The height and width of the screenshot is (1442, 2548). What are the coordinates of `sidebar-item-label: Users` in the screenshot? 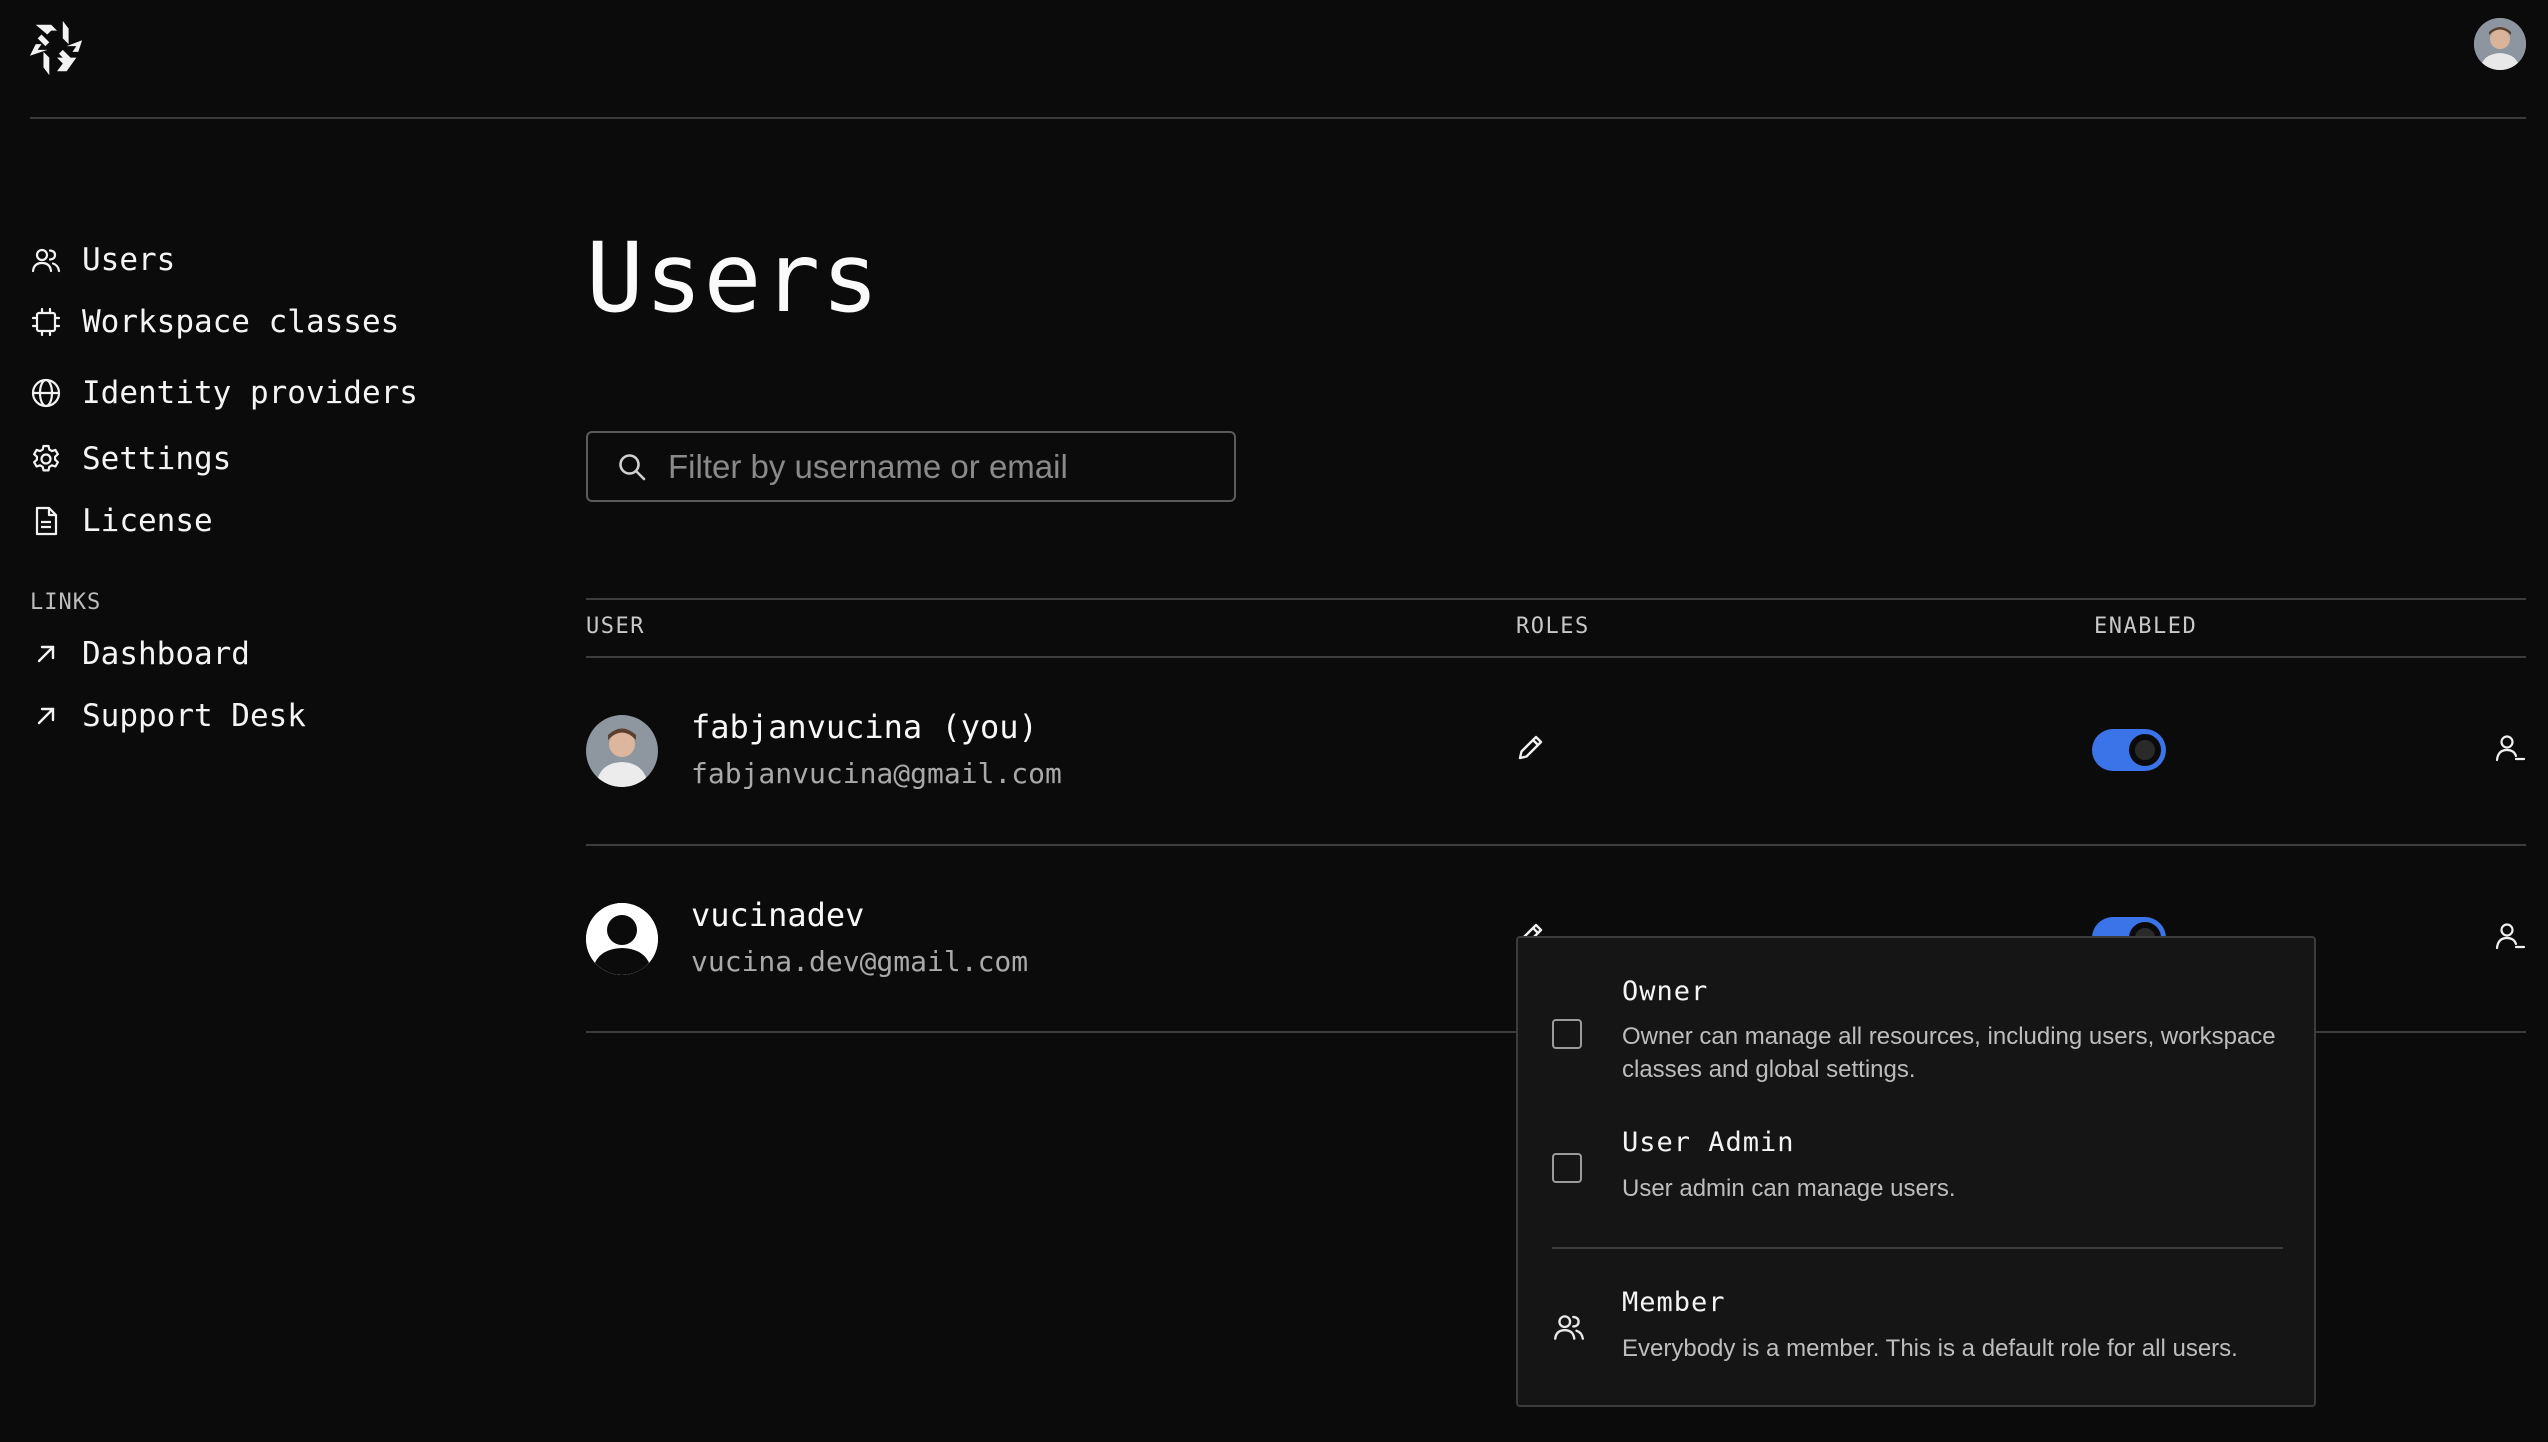 It's located at (129, 260).